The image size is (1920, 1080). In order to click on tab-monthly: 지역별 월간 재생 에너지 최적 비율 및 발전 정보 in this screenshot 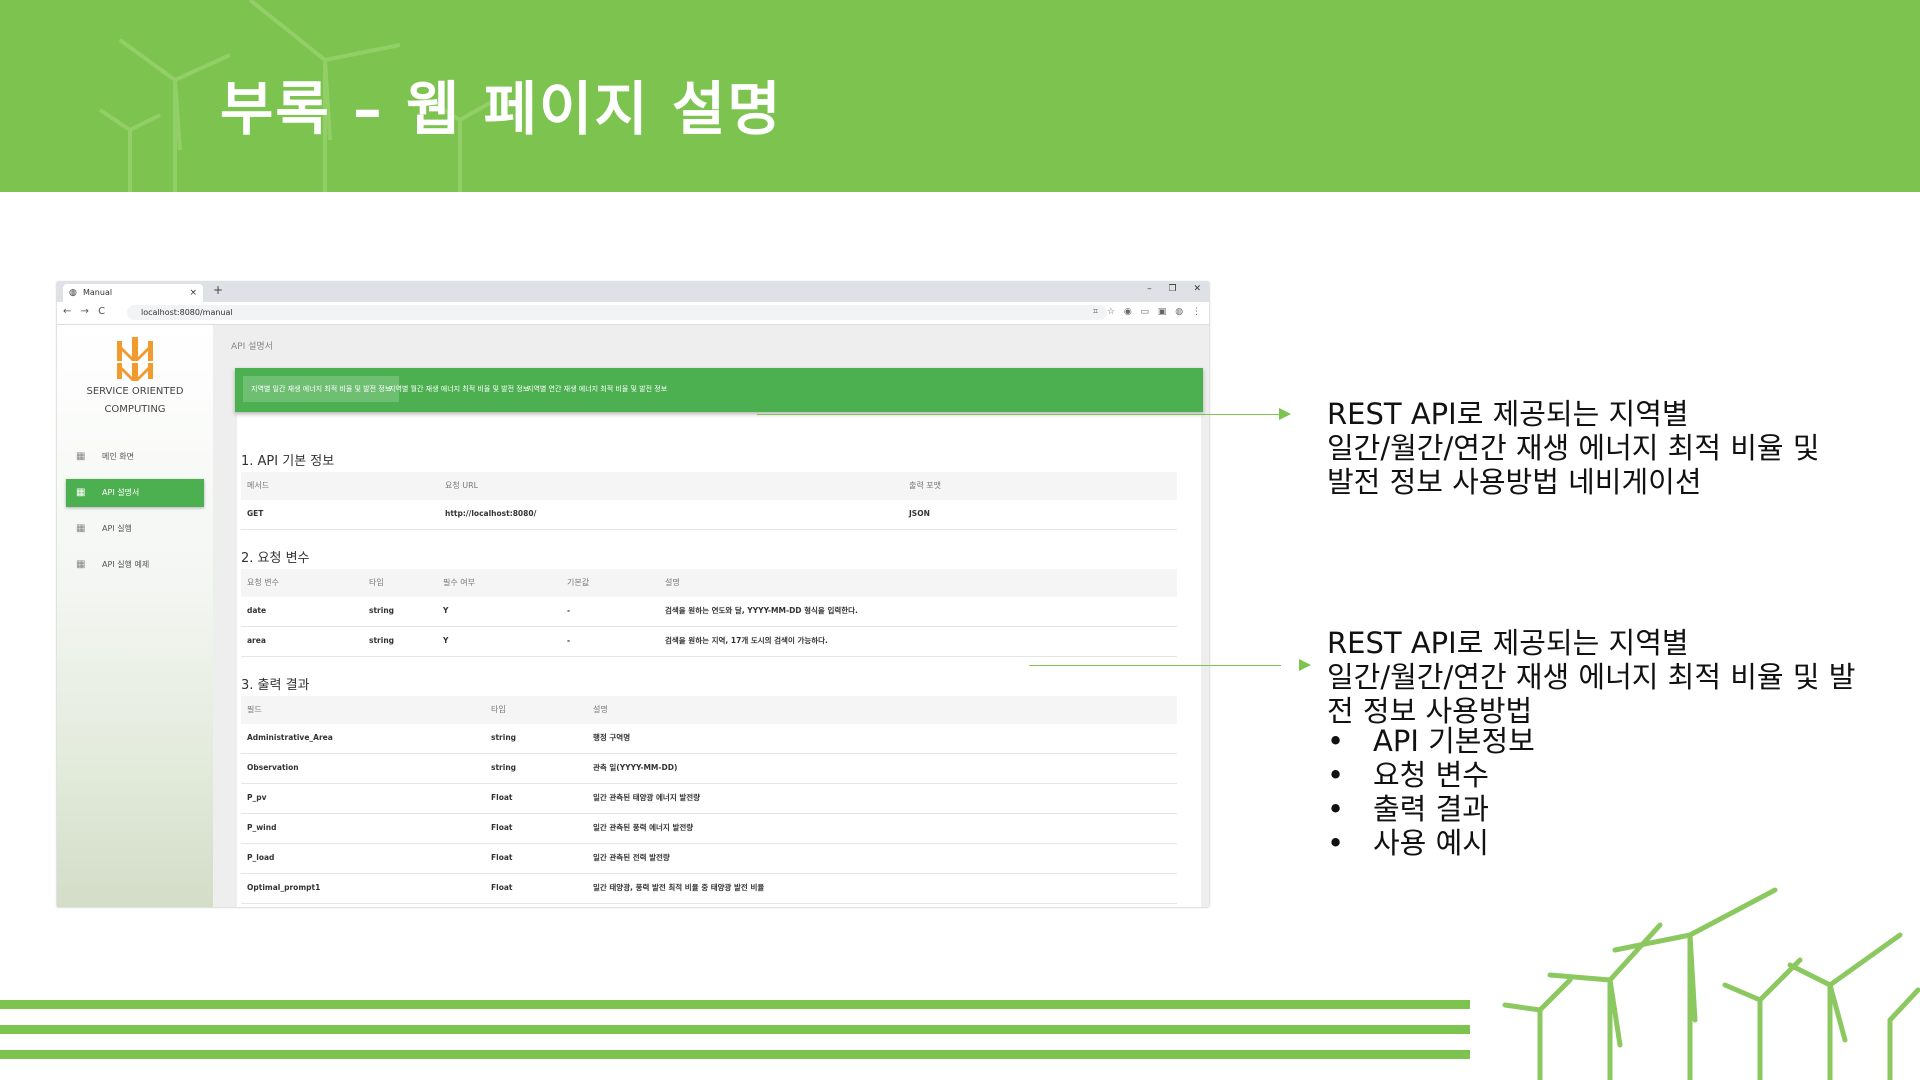, I will do `click(459, 389)`.